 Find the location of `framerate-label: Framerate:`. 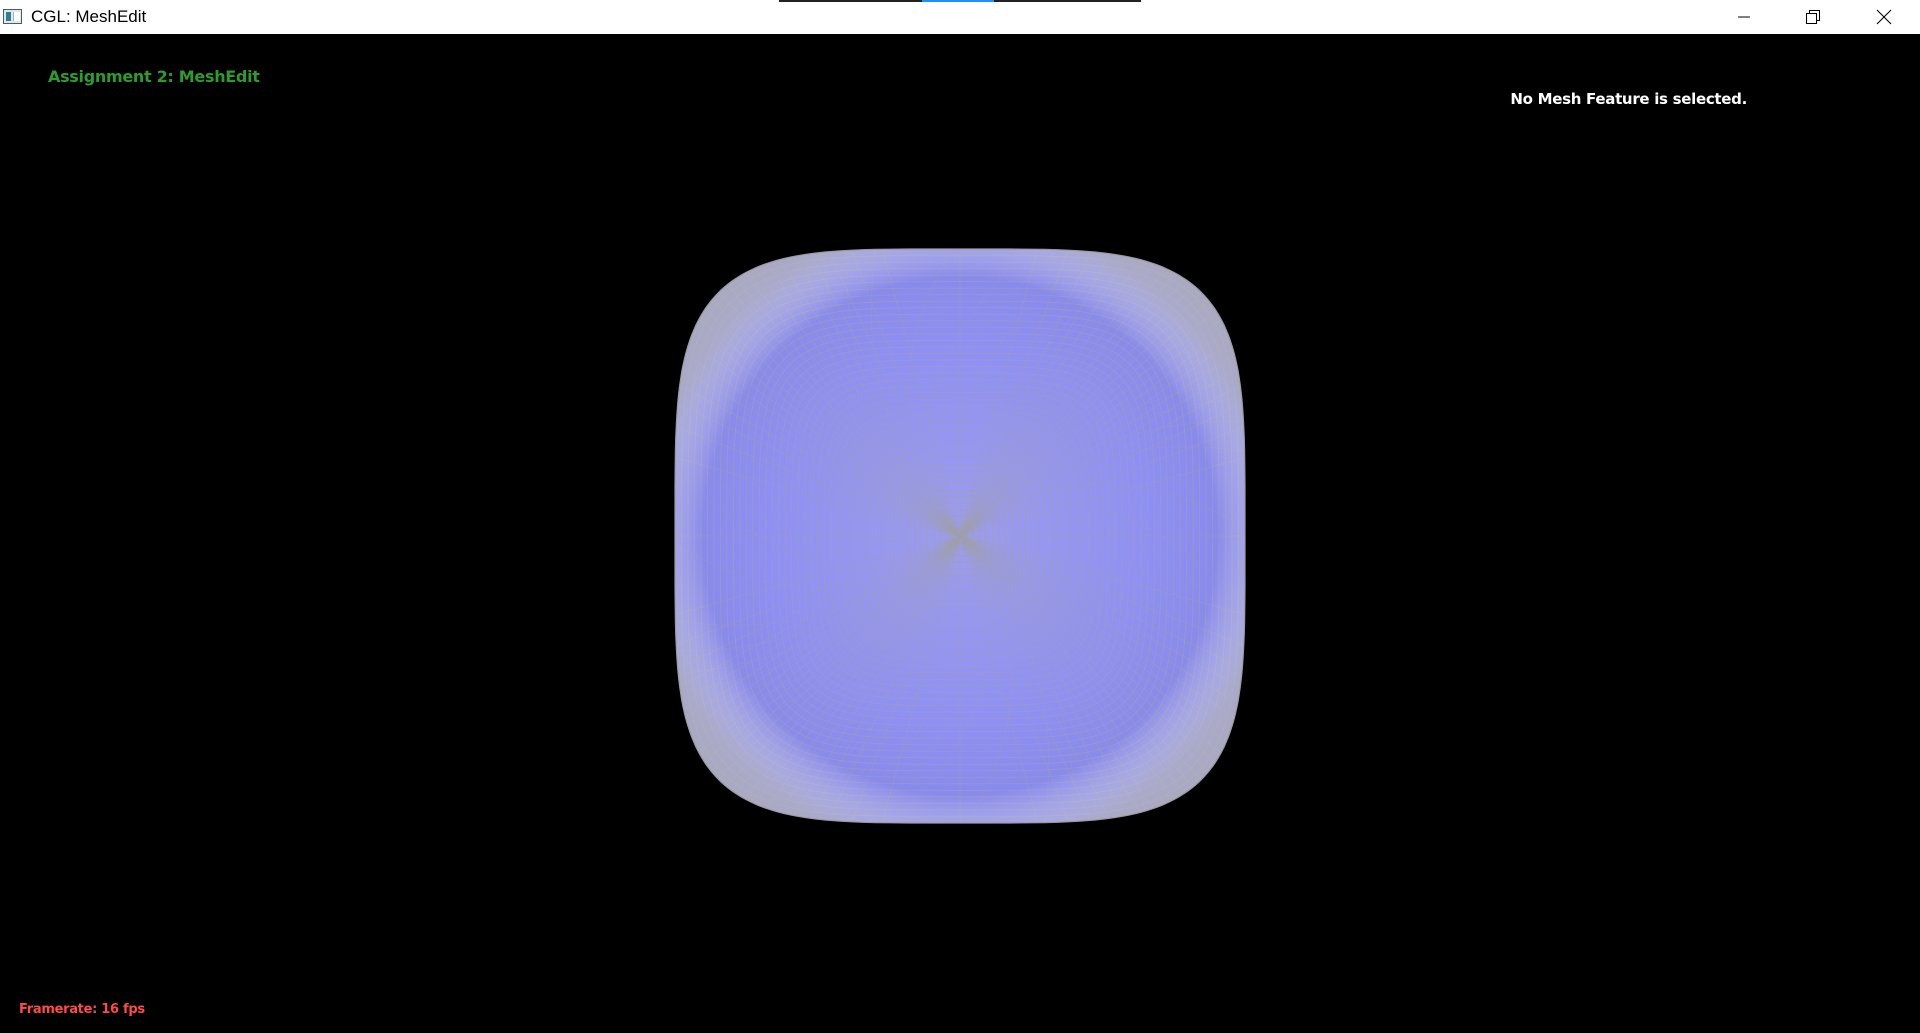

framerate-label: Framerate: is located at coordinates (58, 1009).